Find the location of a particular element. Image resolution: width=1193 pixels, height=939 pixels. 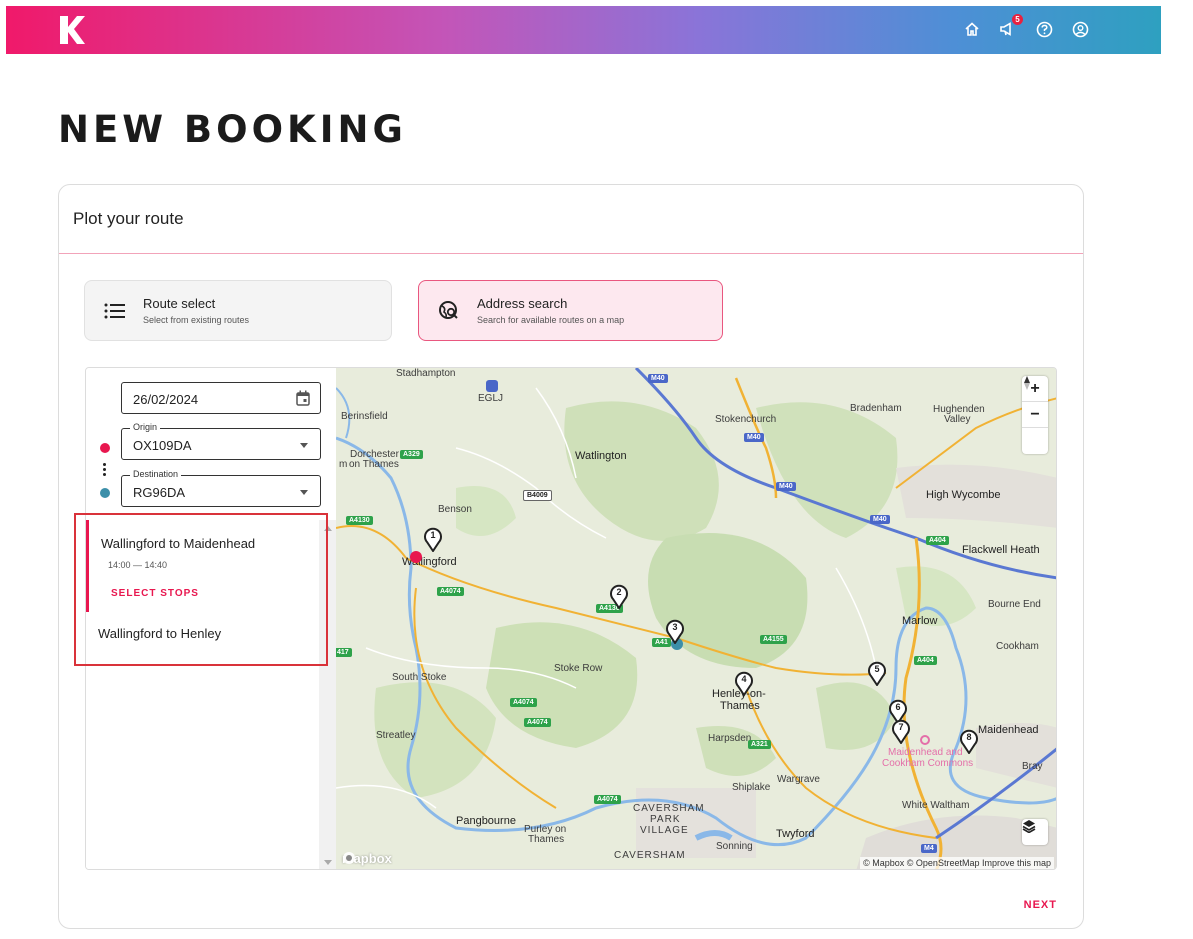

card-header: Plot your route is located at coordinates (571, 219).